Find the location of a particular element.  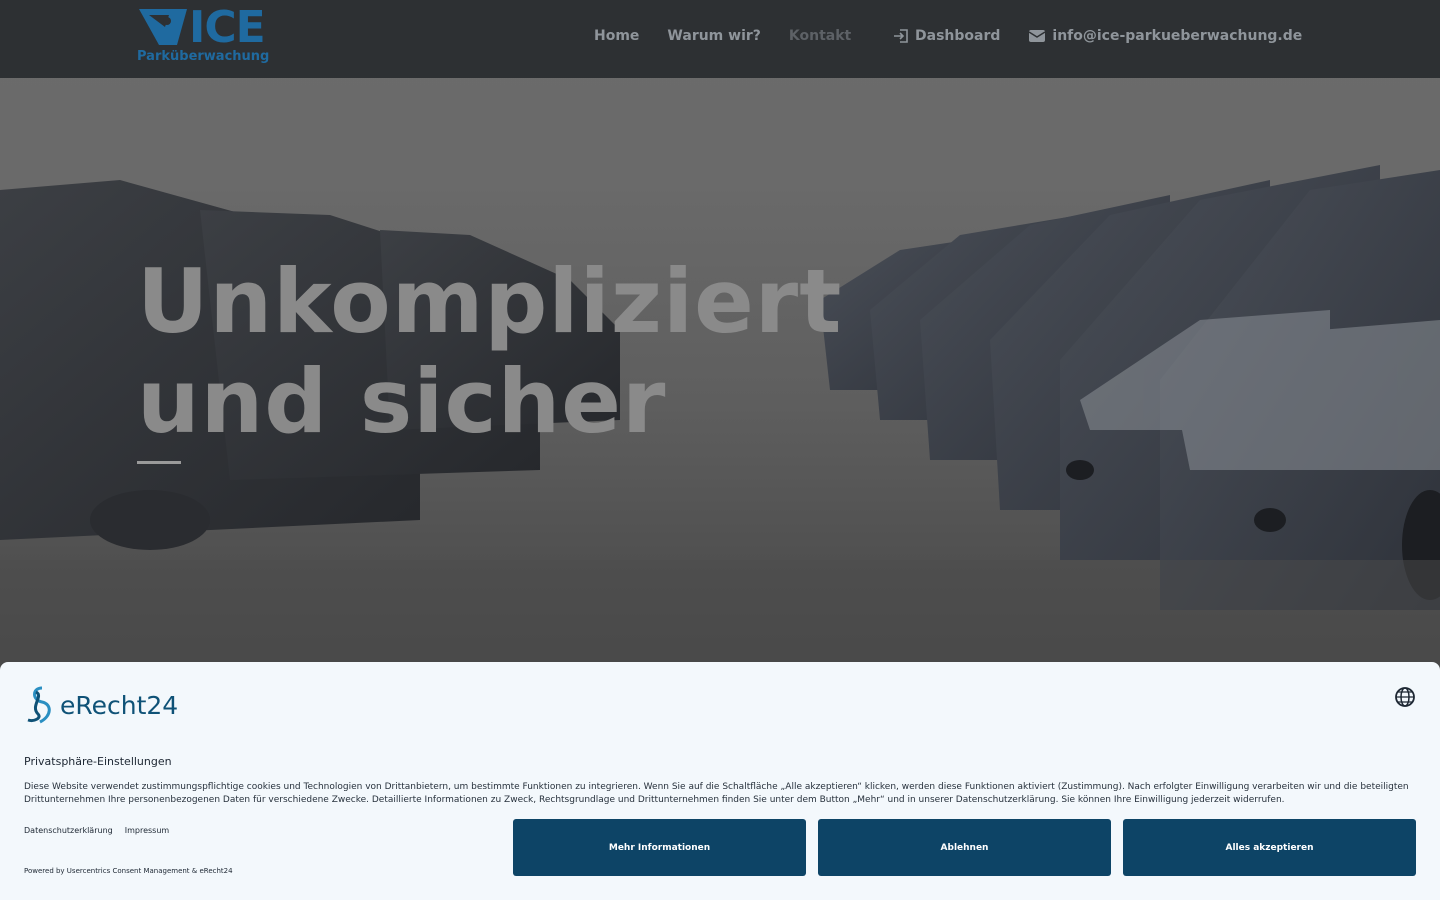

consent-links: Datenschutzerklärung Impressum is located at coordinates (102, 830).